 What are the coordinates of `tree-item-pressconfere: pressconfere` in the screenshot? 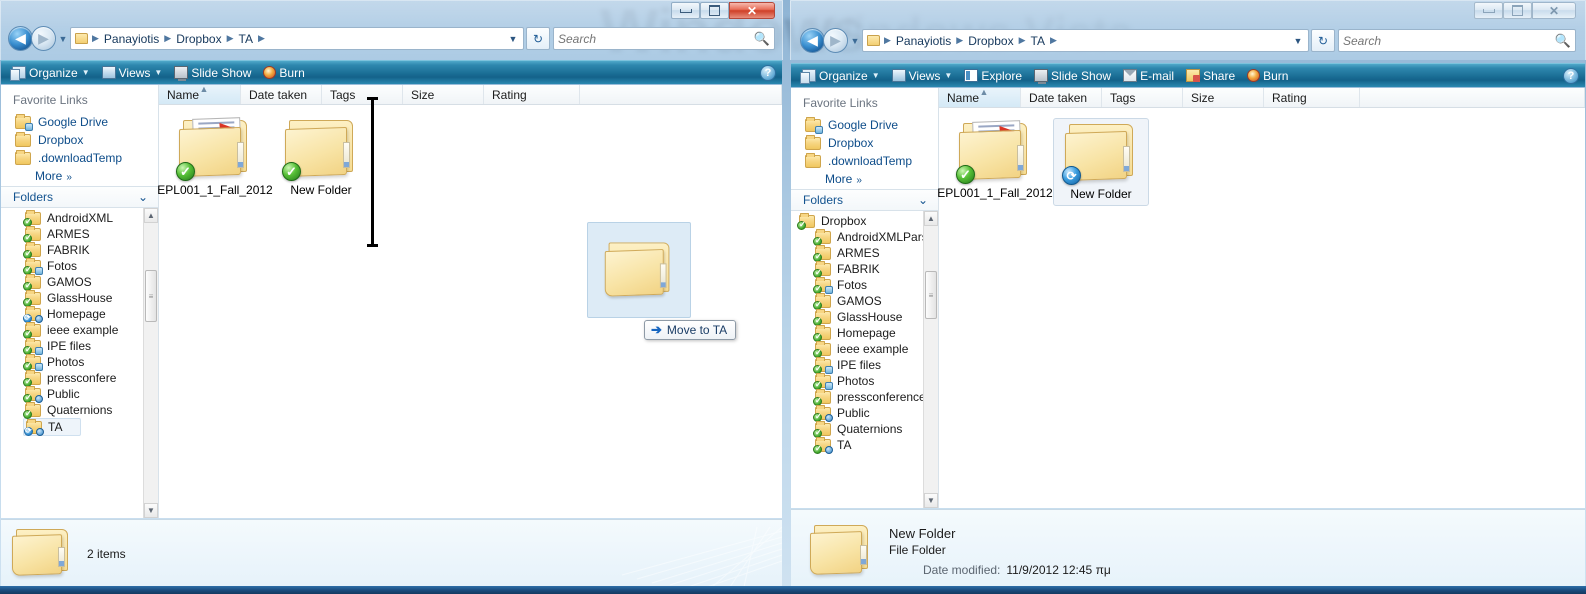 It's located at (79, 378).